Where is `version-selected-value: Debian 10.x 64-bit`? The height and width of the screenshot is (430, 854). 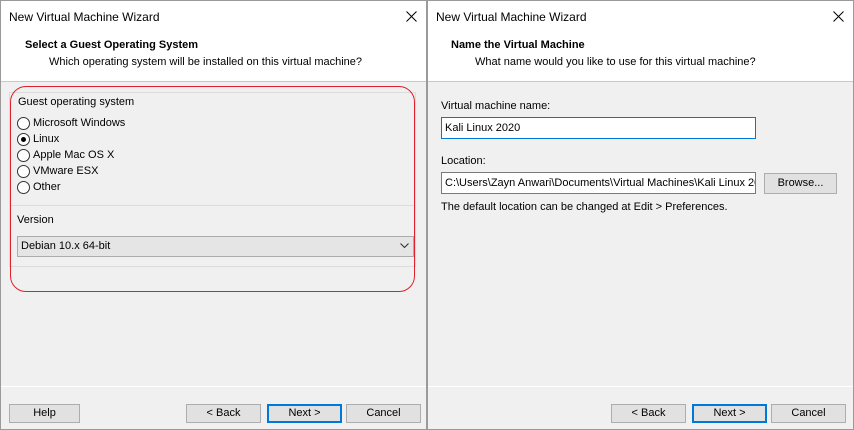 version-selected-value: Debian 10.x 64-bit is located at coordinates (66, 246).